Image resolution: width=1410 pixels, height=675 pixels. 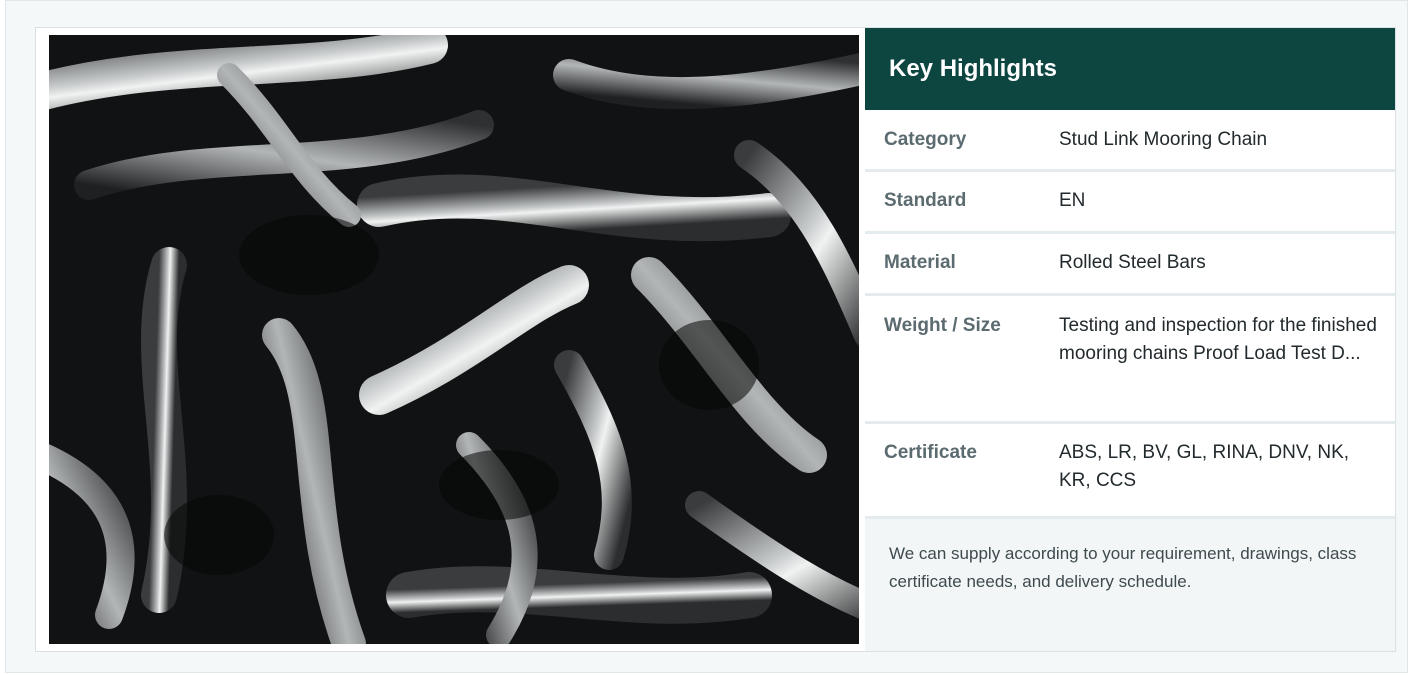 What do you see at coordinates (920, 262) in the screenshot?
I see `spec-label: Material` at bounding box center [920, 262].